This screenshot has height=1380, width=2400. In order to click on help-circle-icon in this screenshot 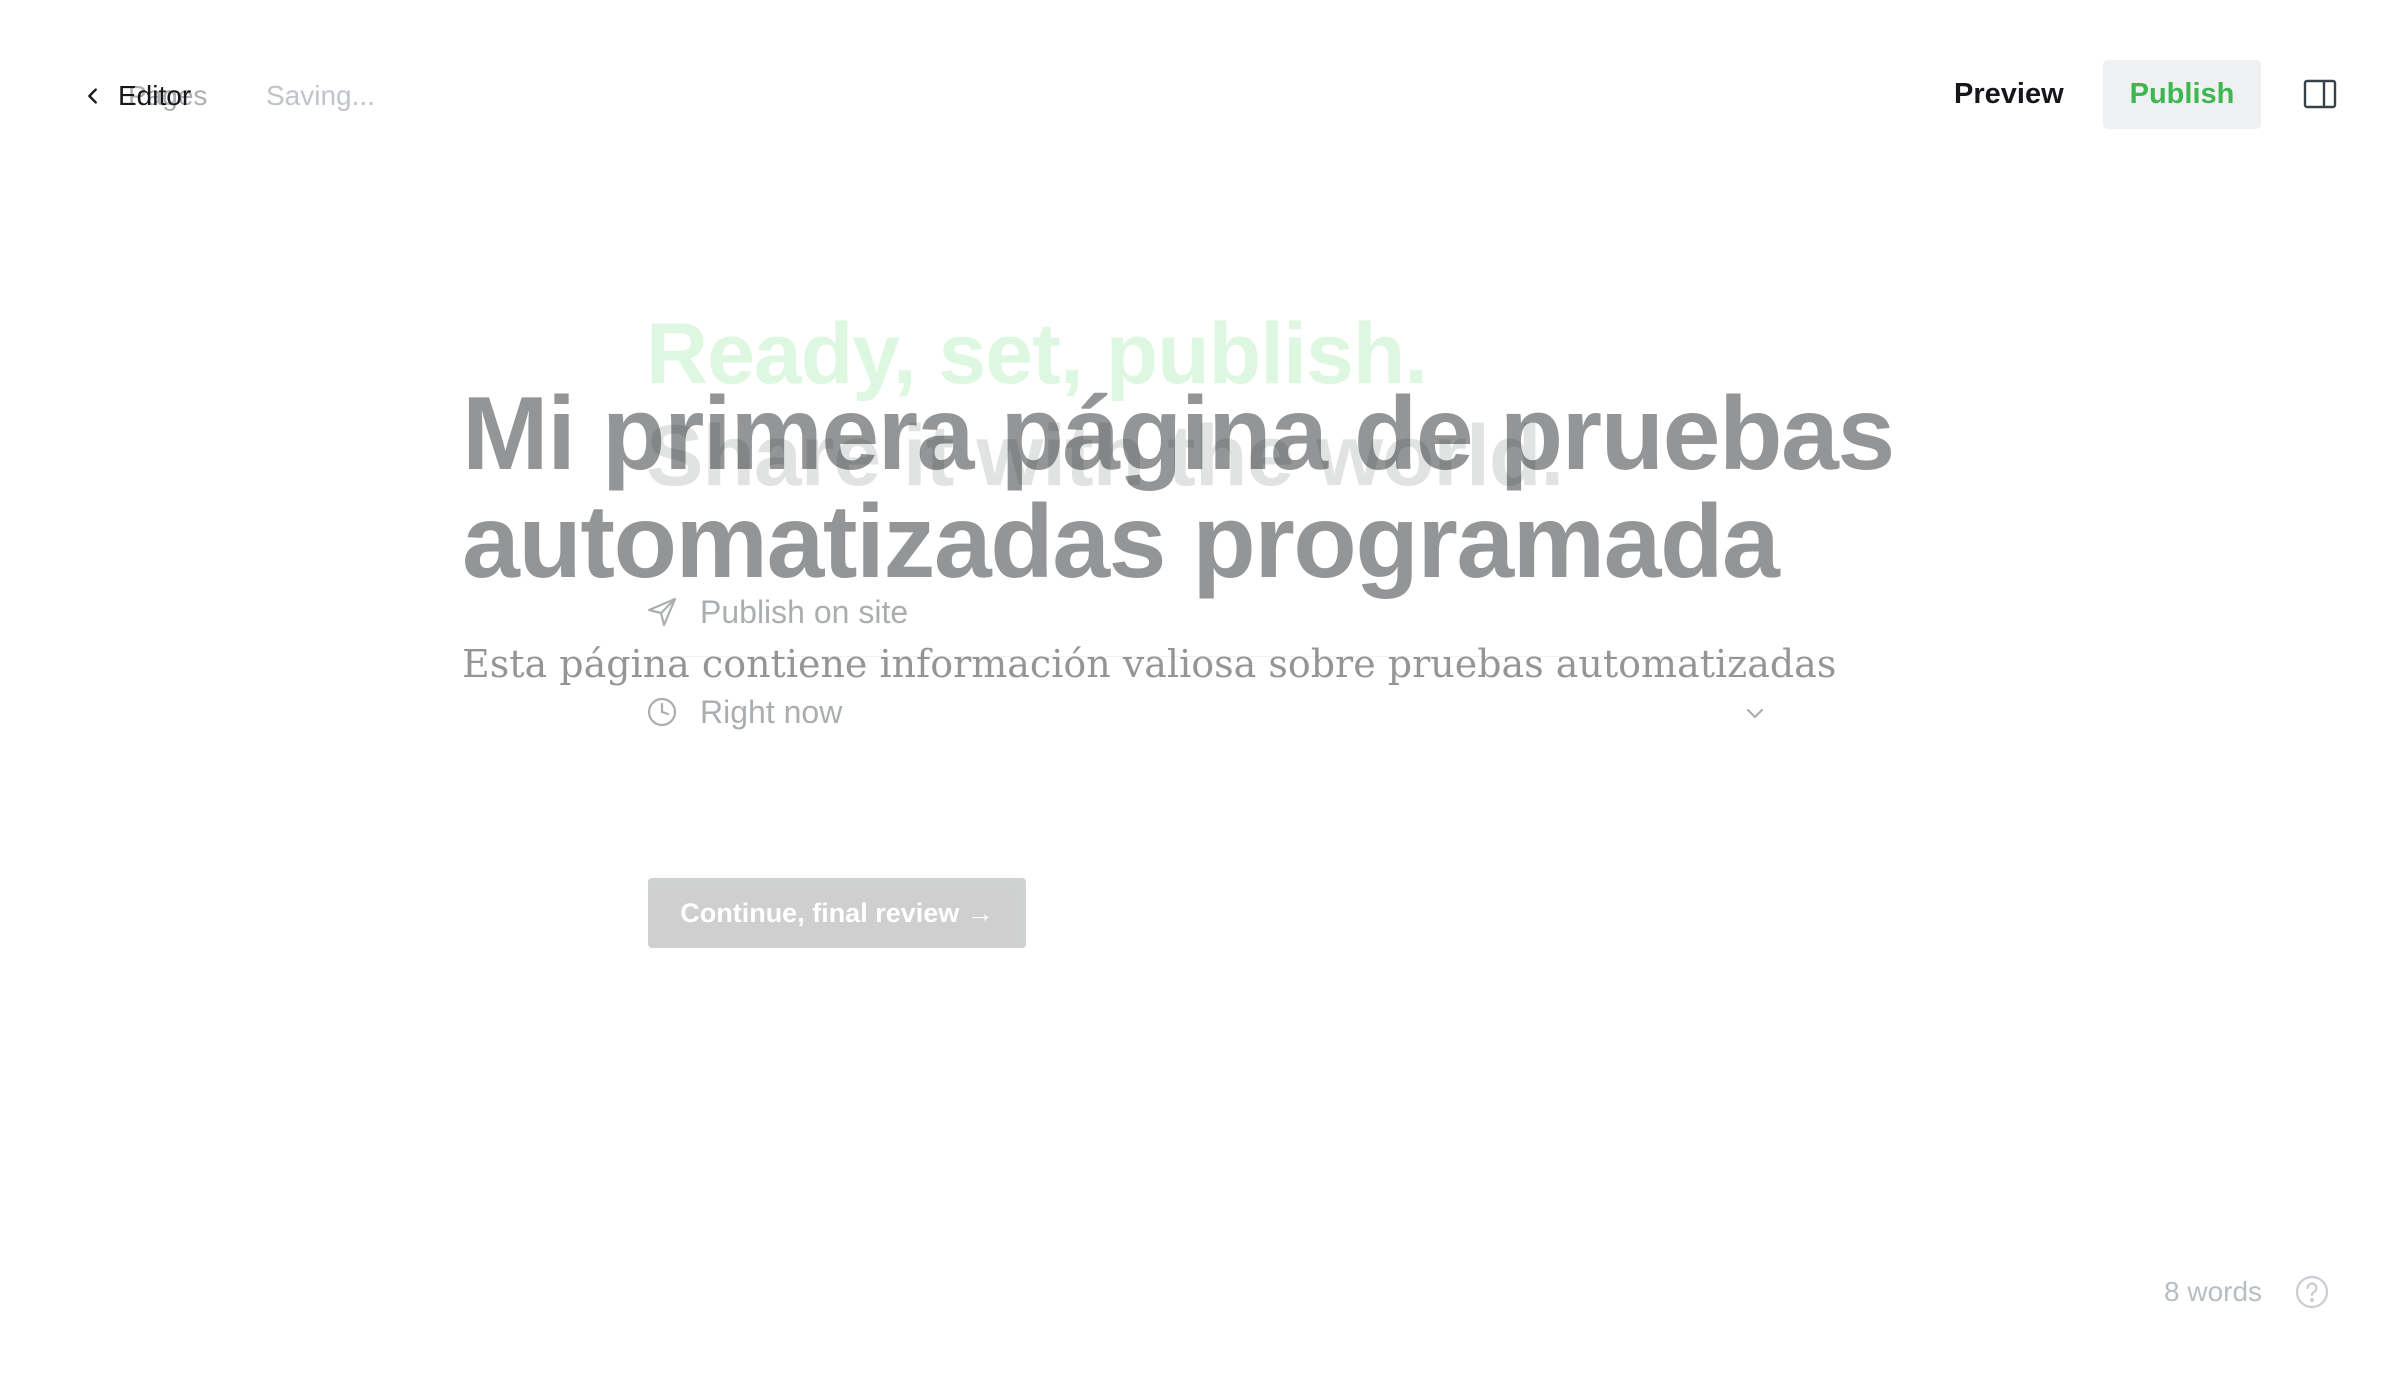, I will do `click(2312, 1292)`.